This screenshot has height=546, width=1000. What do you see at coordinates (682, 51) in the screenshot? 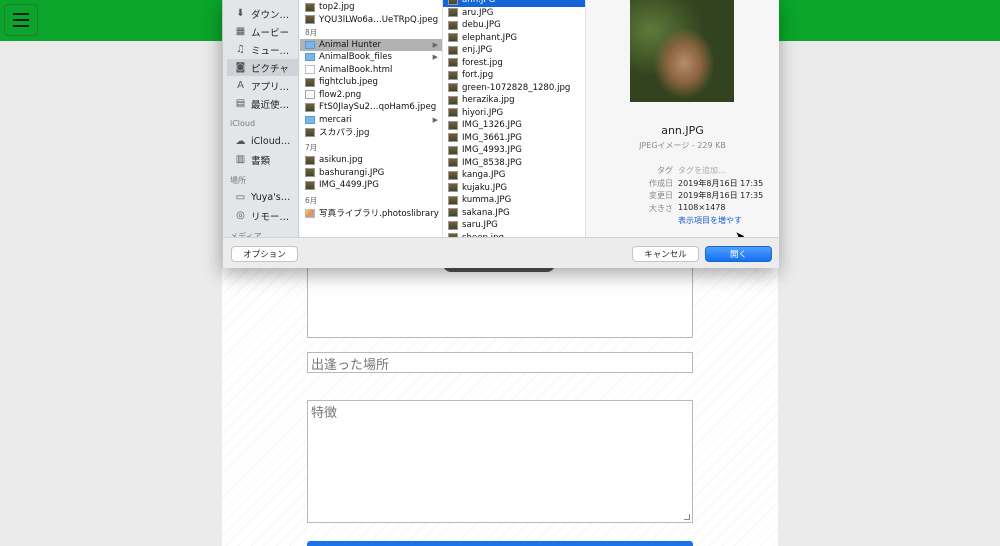
I see `preview-image` at bounding box center [682, 51].